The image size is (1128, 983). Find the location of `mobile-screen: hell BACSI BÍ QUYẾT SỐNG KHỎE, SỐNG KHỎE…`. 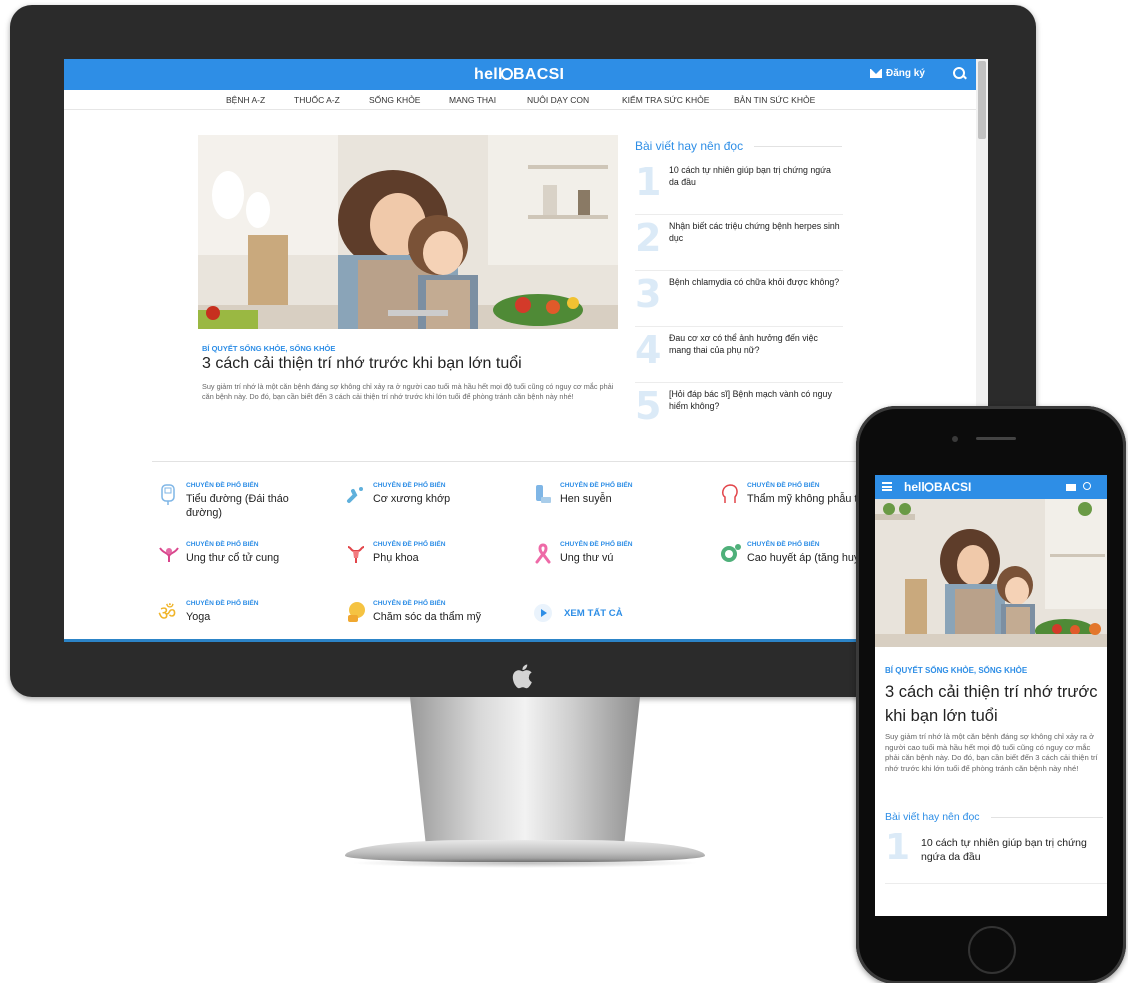

mobile-screen: hell BACSI BÍ QUYẾT SỐNG KHỎE, SỐNG KHỎE… is located at coordinates (991, 695).